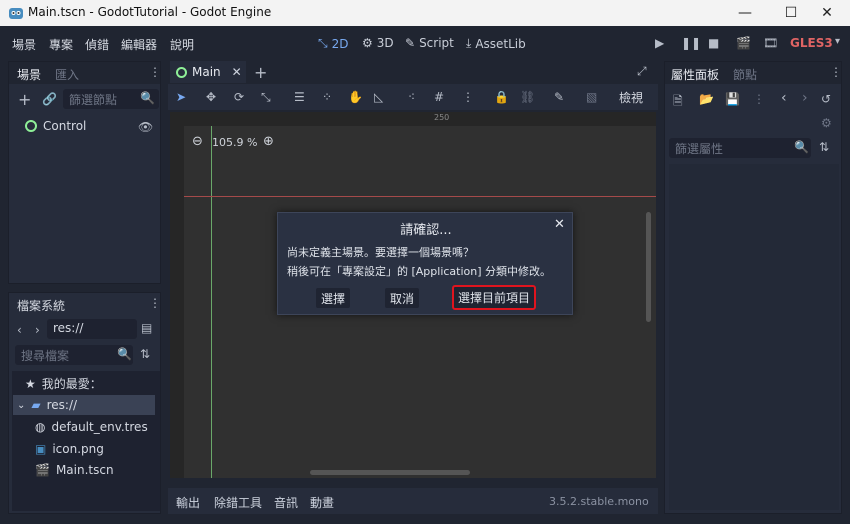  Describe the element at coordinates (211, 97) in the screenshot. I see `move-tool-icon: ✥` at that location.